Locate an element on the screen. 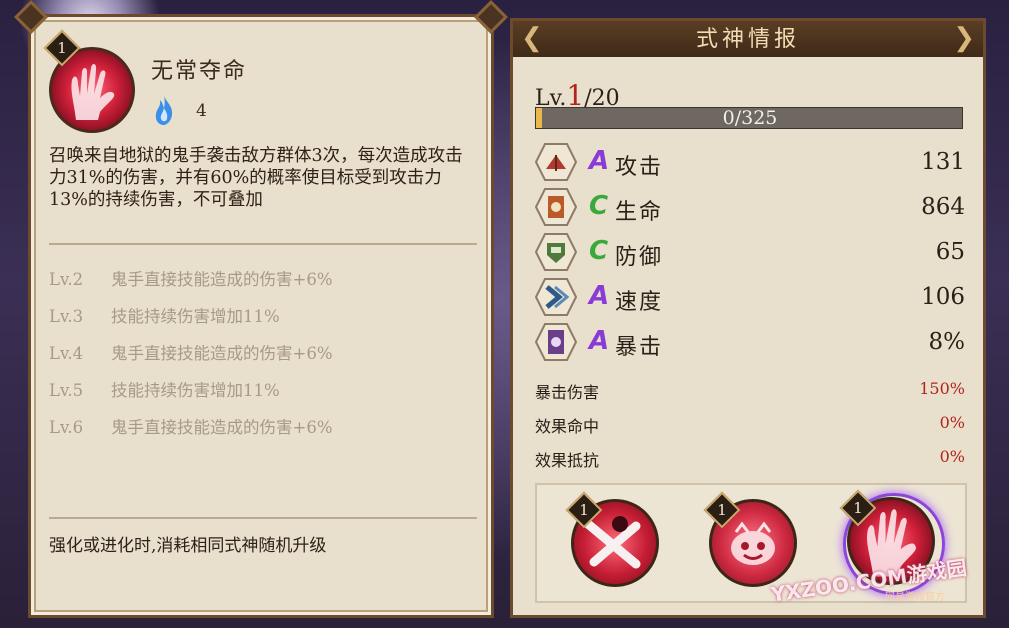  sub-stat-name: 效果抵抗 is located at coordinates (567, 460).